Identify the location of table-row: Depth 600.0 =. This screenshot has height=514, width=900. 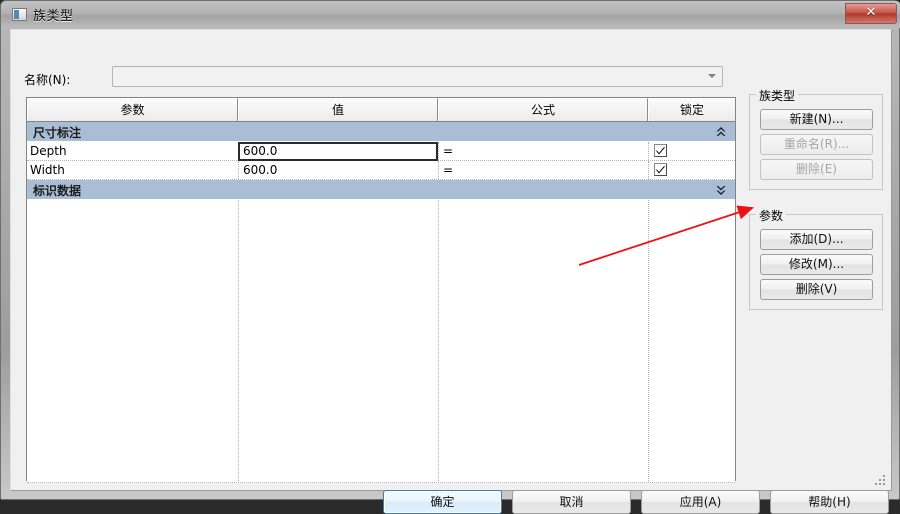
(381, 151).